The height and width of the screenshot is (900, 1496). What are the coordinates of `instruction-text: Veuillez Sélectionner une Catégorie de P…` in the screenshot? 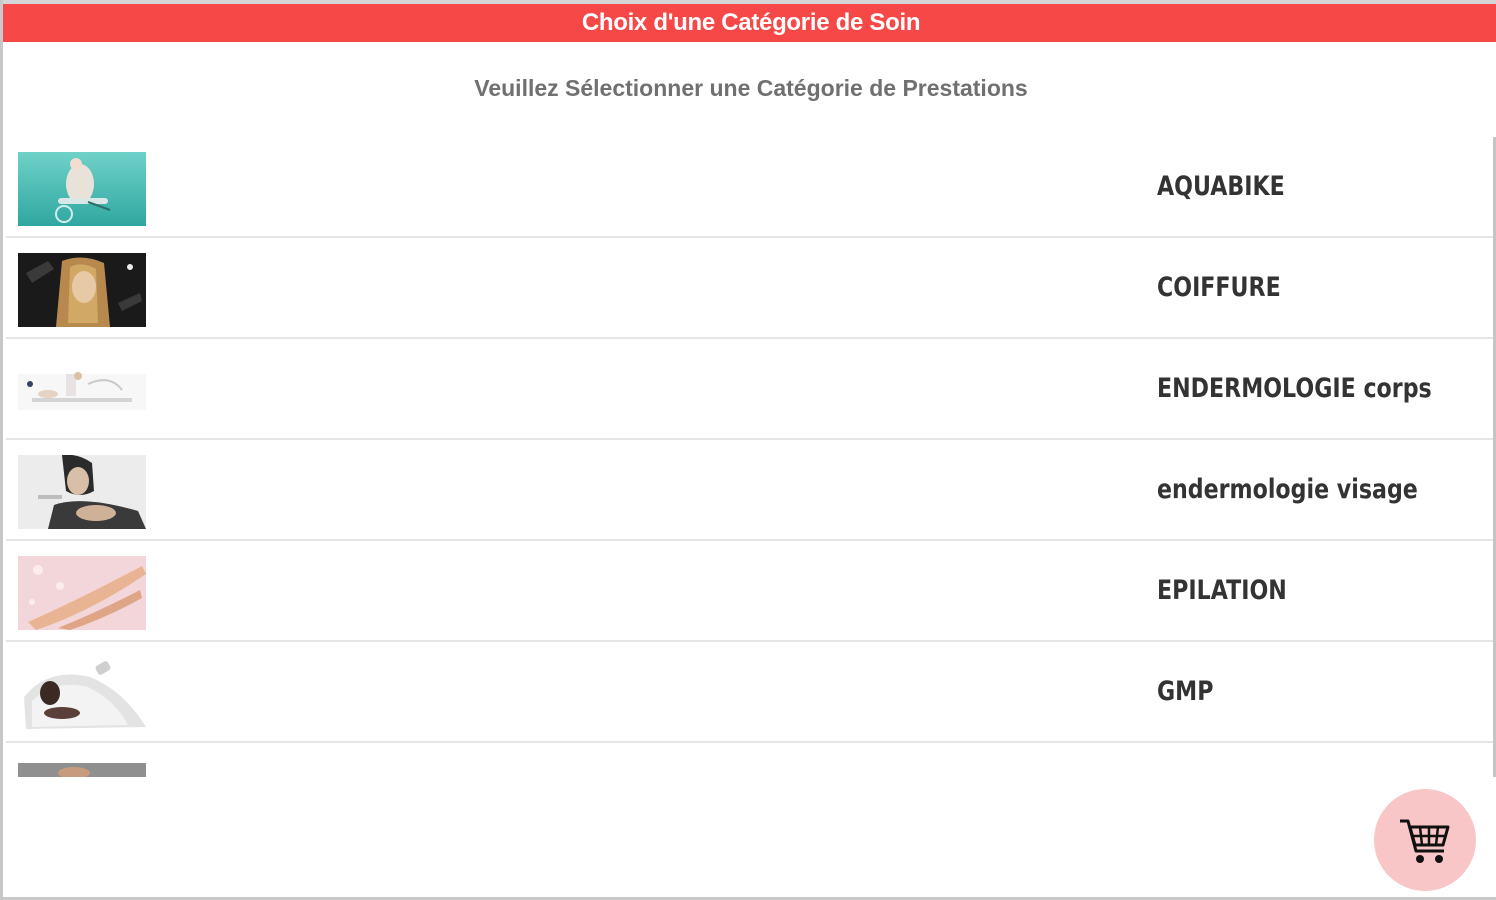 It's located at (751, 88).